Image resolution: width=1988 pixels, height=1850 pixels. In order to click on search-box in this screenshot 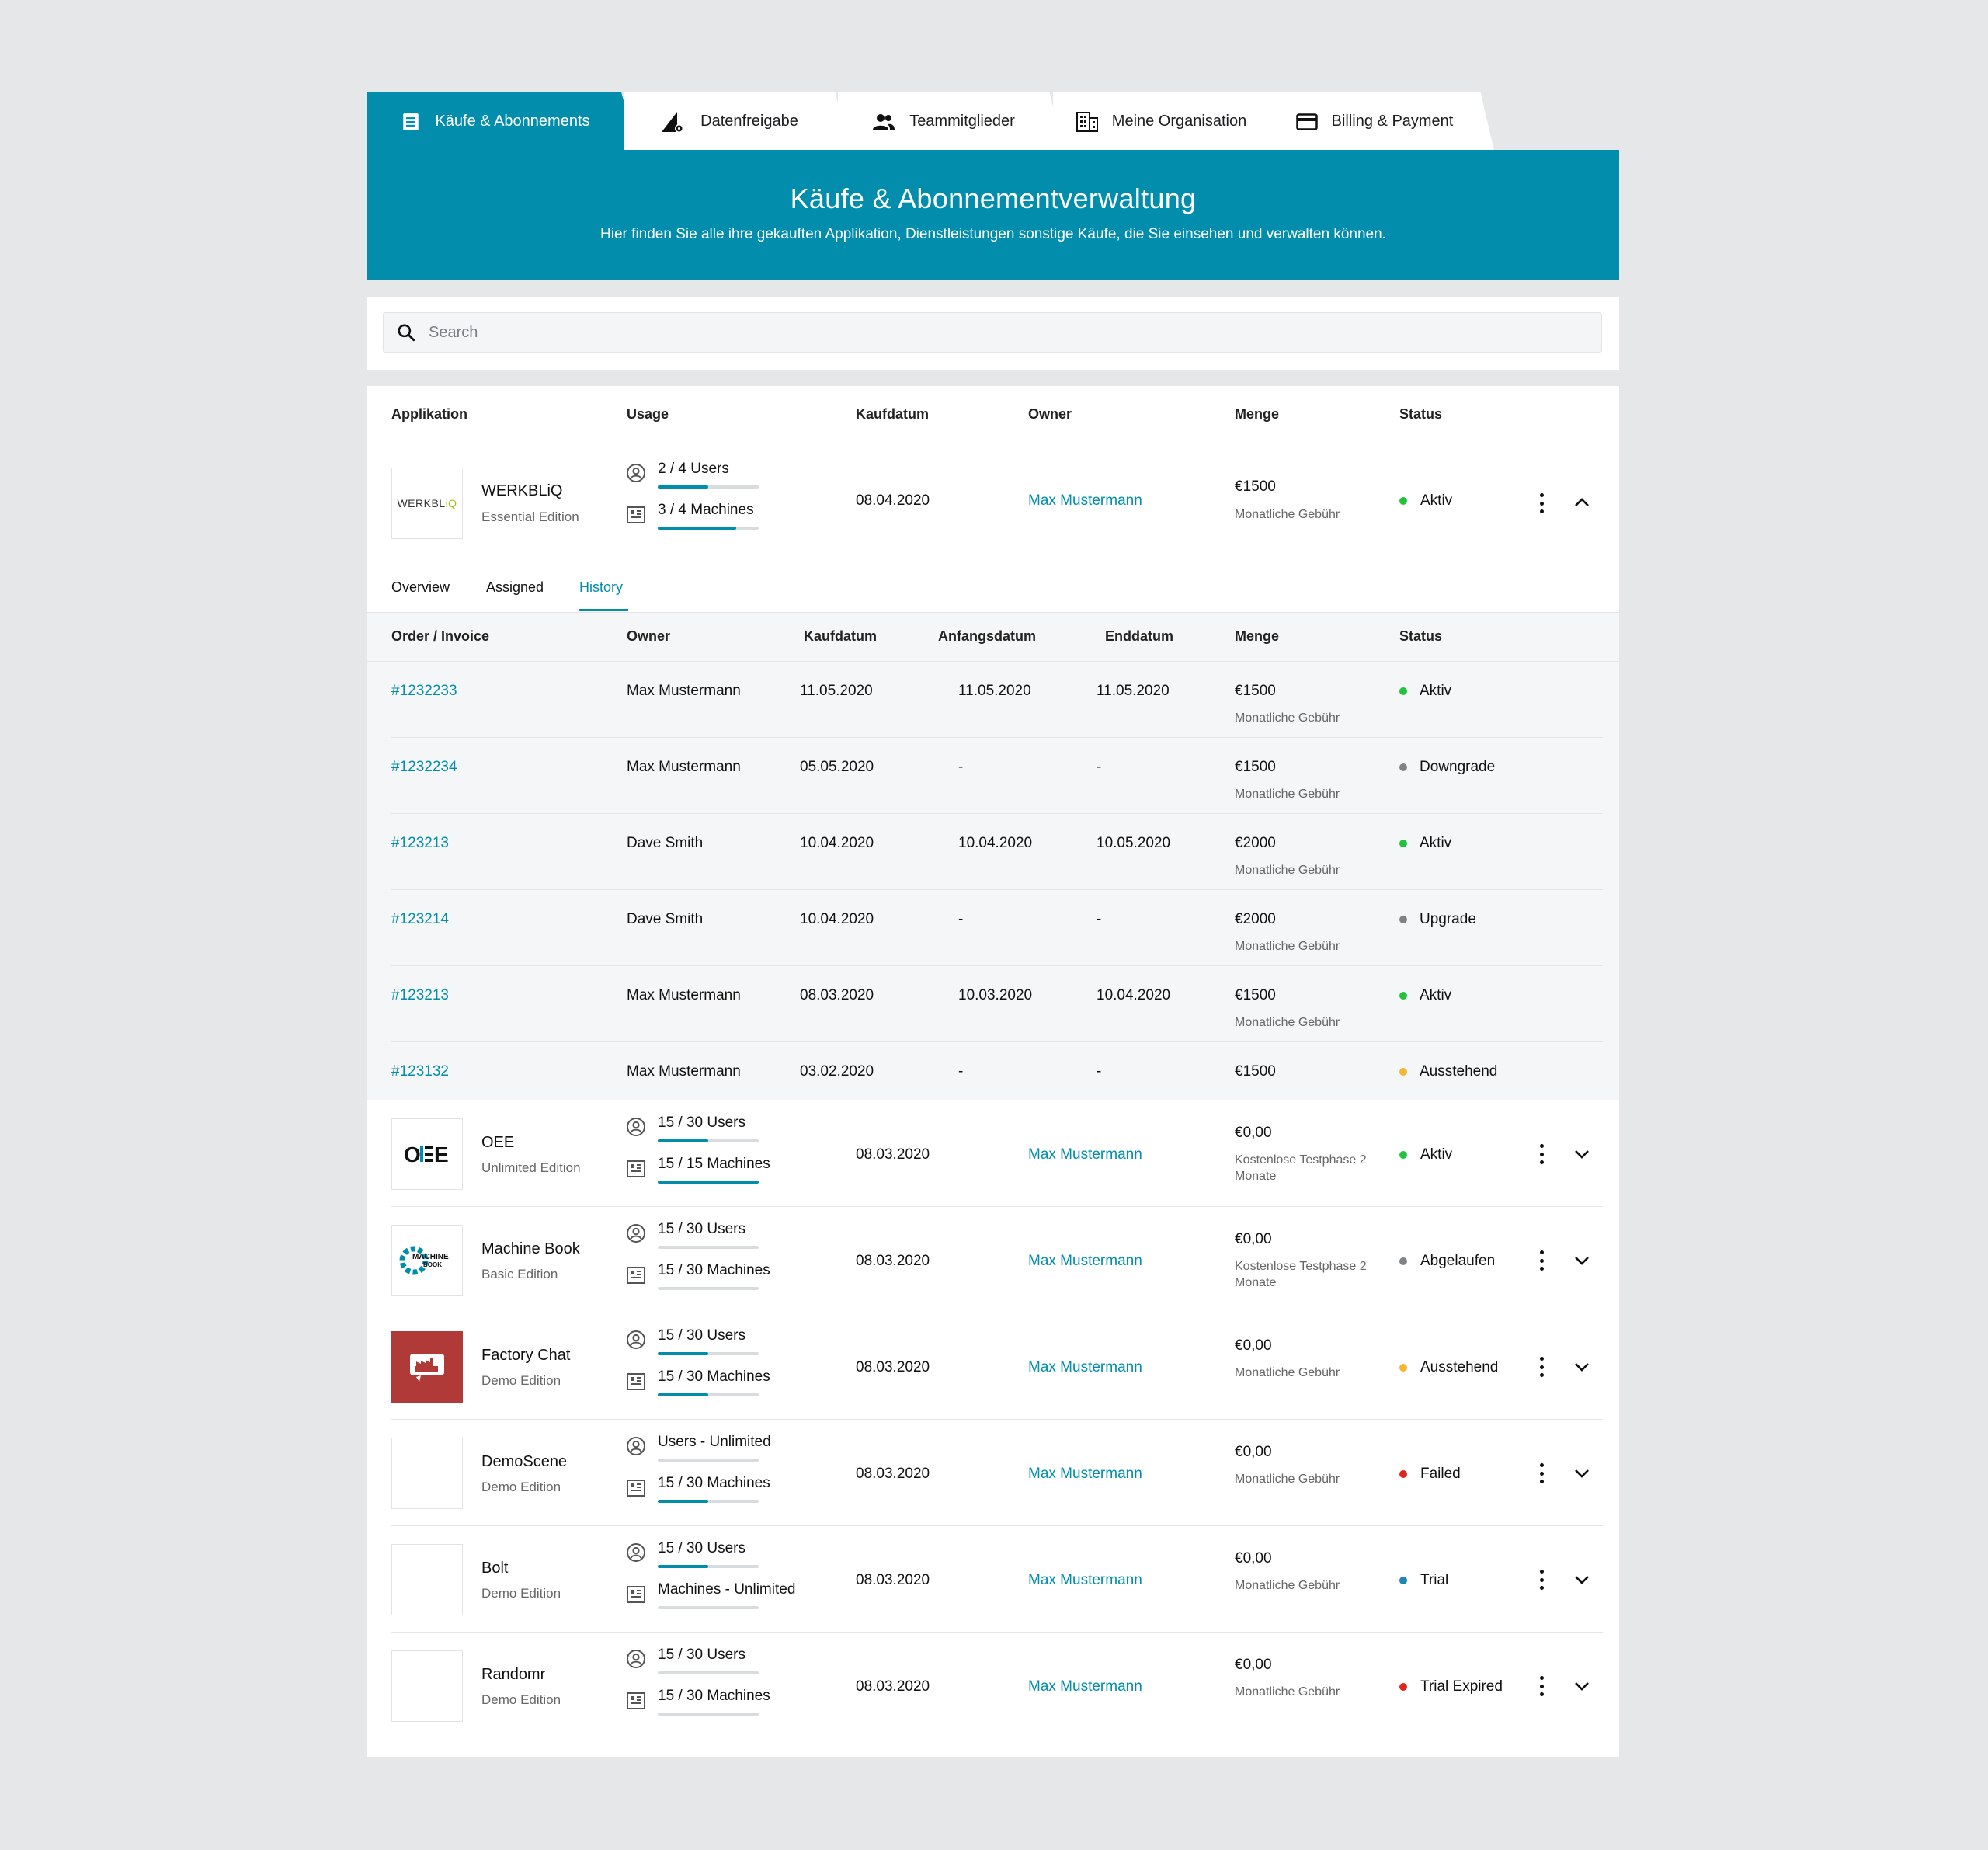, I will do `click(993, 332)`.